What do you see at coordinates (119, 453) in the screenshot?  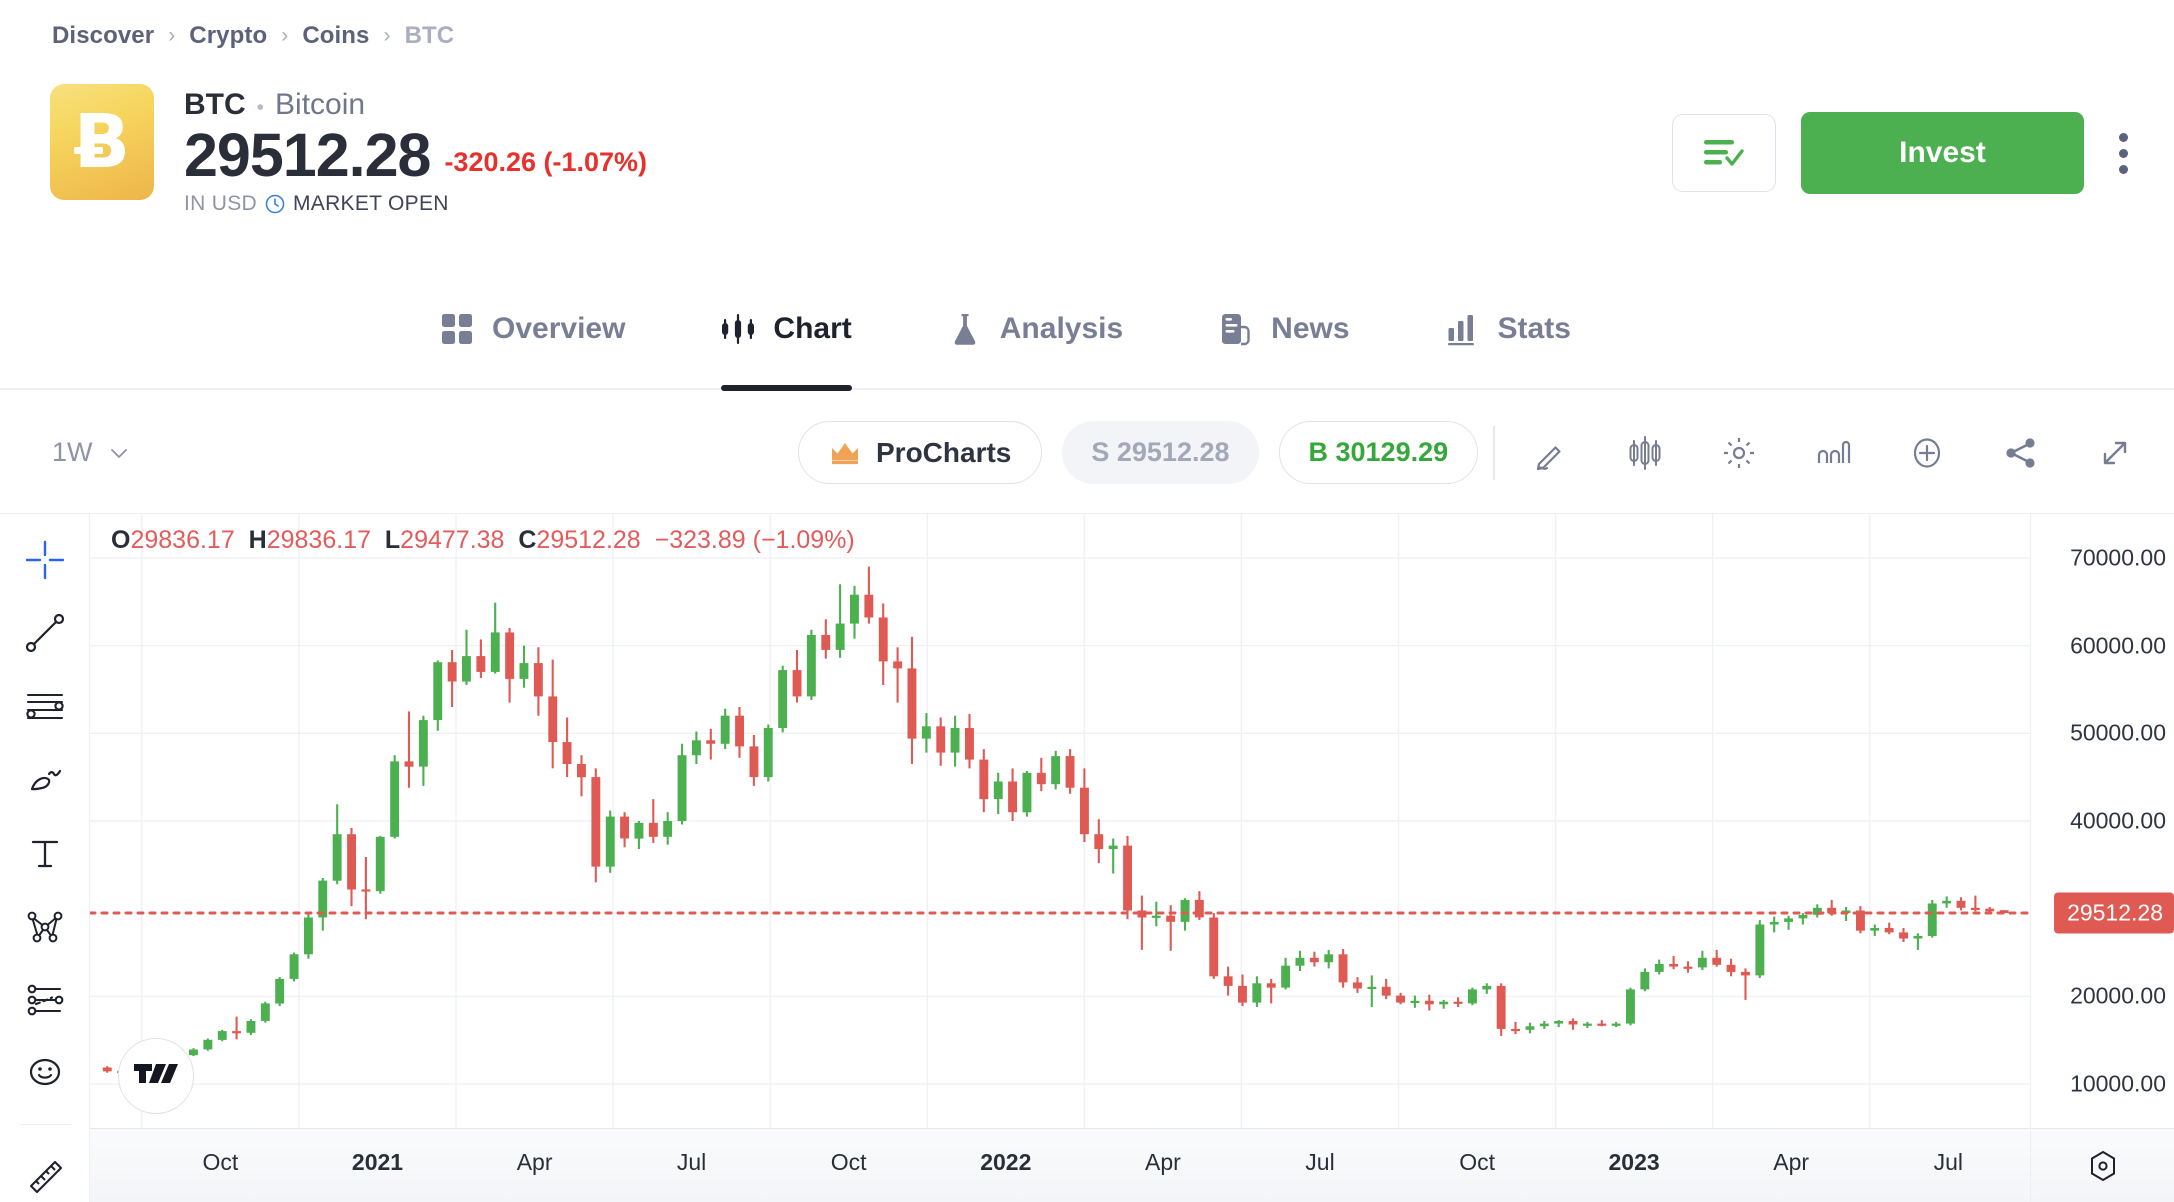 I see `chevron-down-icon` at bounding box center [119, 453].